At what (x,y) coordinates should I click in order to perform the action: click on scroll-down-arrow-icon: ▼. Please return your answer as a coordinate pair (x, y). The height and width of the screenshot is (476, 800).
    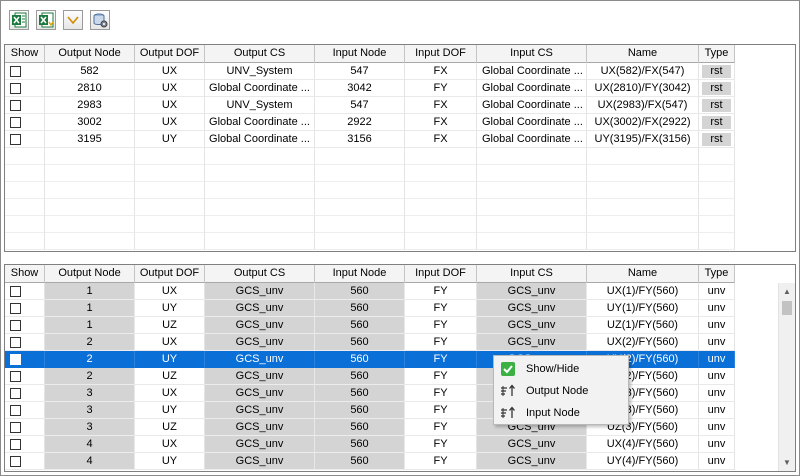
    Looking at the image, I should click on (787, 462).